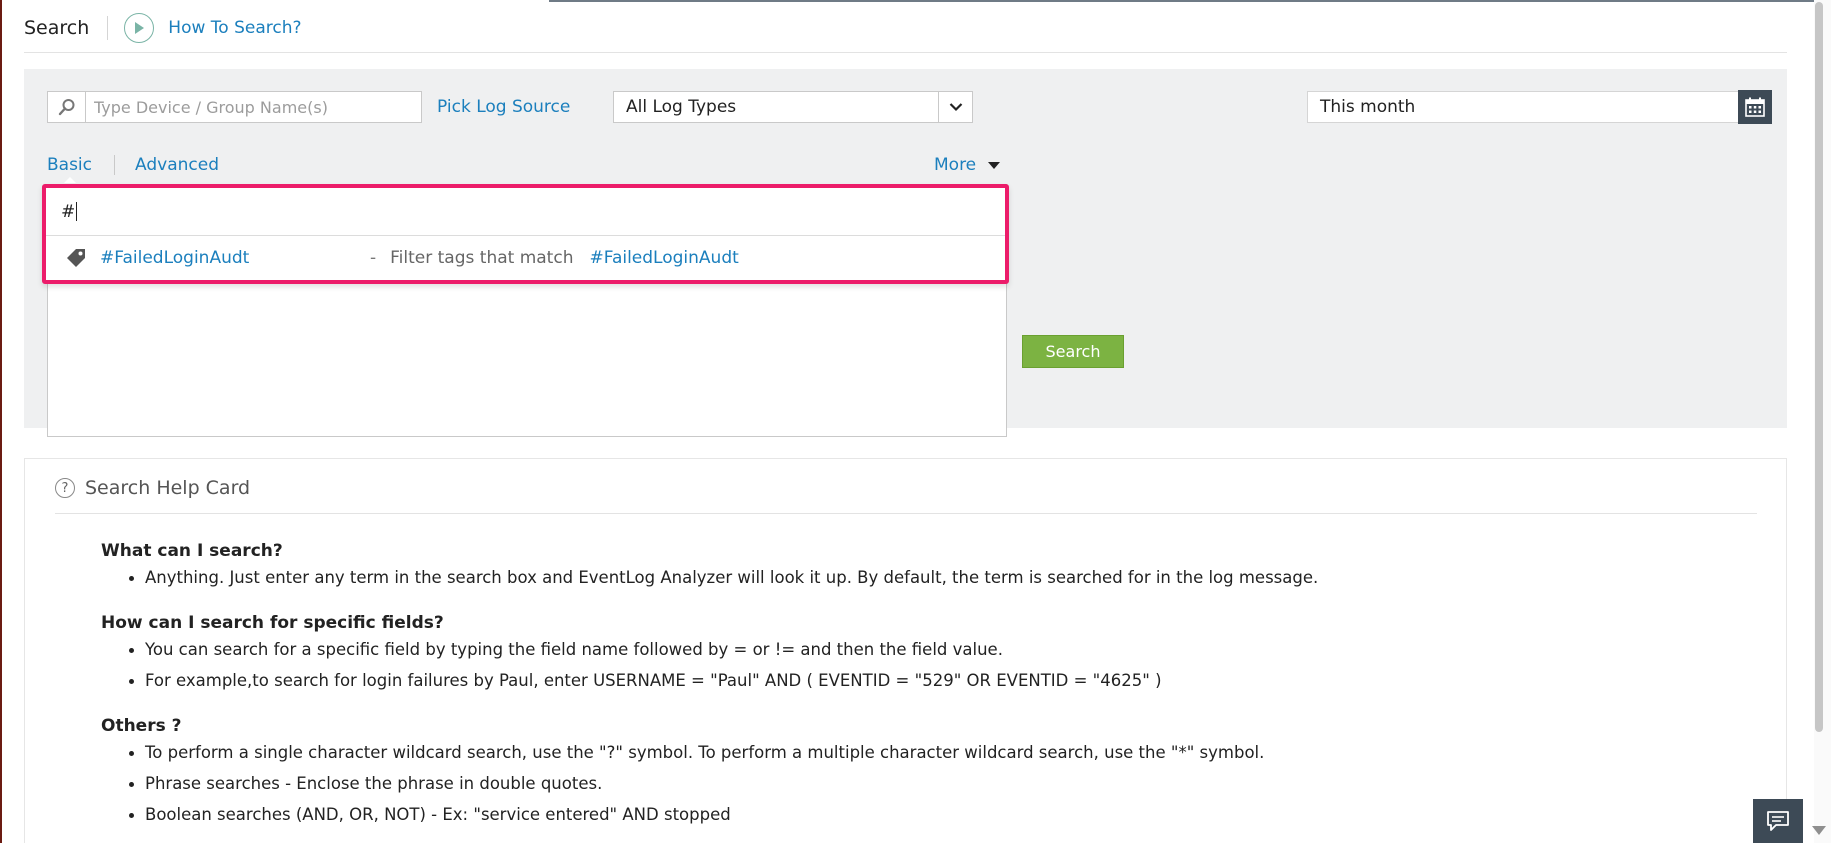  I want to click on scroll-down-arrow-icon, so click(1819, 830).